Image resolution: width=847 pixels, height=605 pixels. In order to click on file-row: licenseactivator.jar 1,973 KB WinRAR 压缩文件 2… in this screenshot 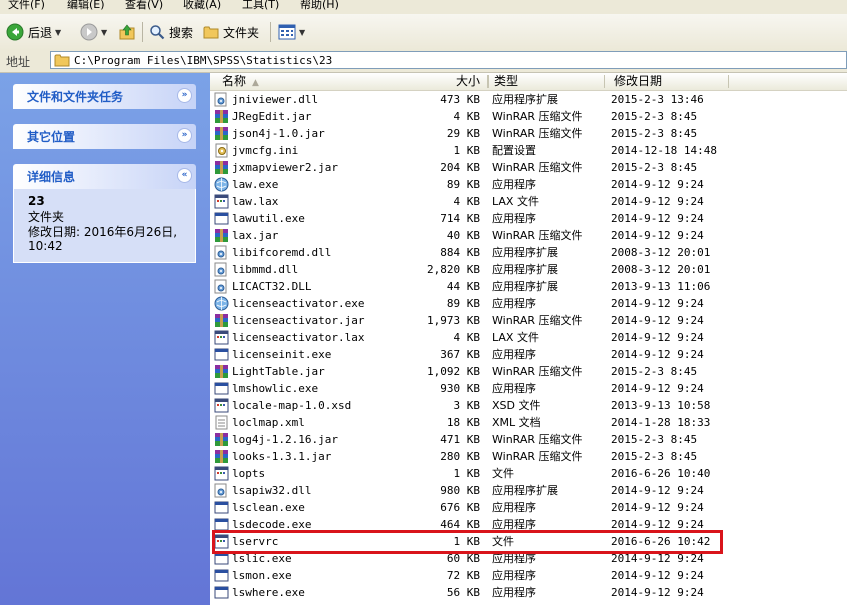, I will do `click(528, 320)`.